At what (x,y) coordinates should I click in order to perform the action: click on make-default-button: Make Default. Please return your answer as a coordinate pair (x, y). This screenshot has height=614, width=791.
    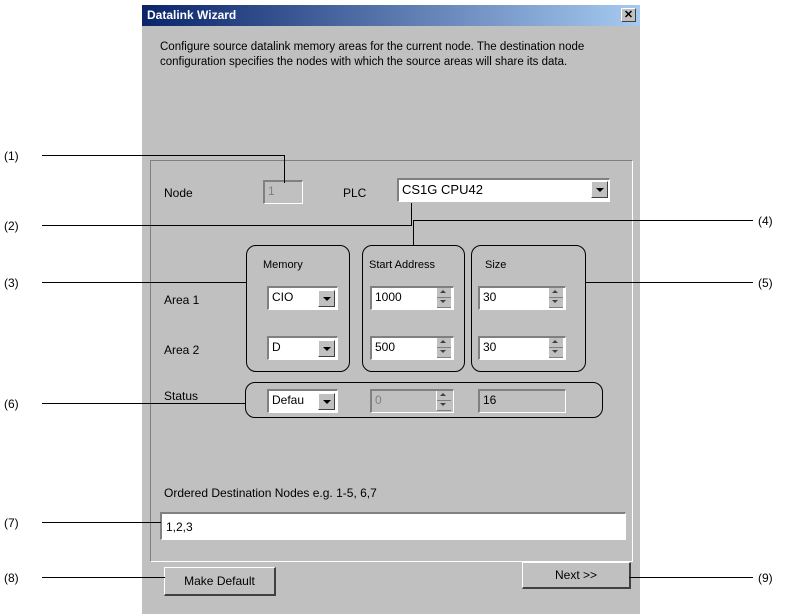
    Looking at the image, I should click on (220, 581).